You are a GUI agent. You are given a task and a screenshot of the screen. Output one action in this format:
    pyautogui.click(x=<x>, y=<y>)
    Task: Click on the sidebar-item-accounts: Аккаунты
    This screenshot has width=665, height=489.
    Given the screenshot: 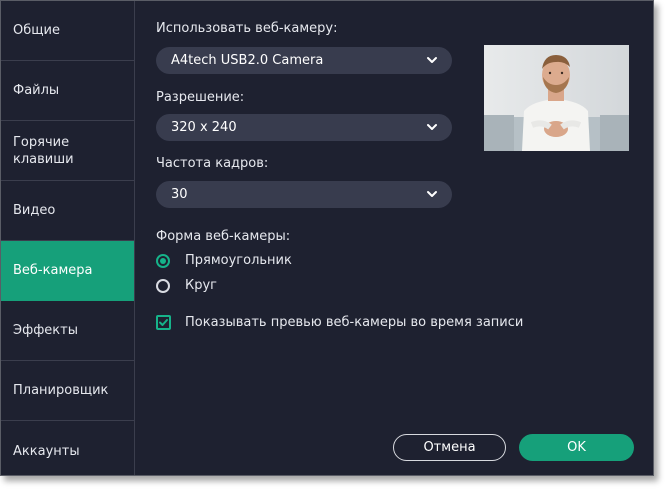 What is the action you would take?
    pyautogui.click(x=67, y=448)
    